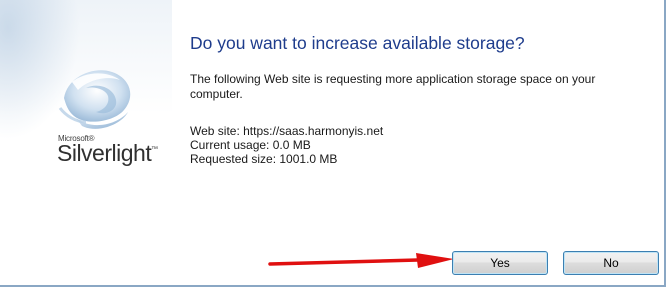 The image size is (666, 287). Describe the element at coordinates (500, 263) in the screenshot. I see `yes-button: Yes` at that location.